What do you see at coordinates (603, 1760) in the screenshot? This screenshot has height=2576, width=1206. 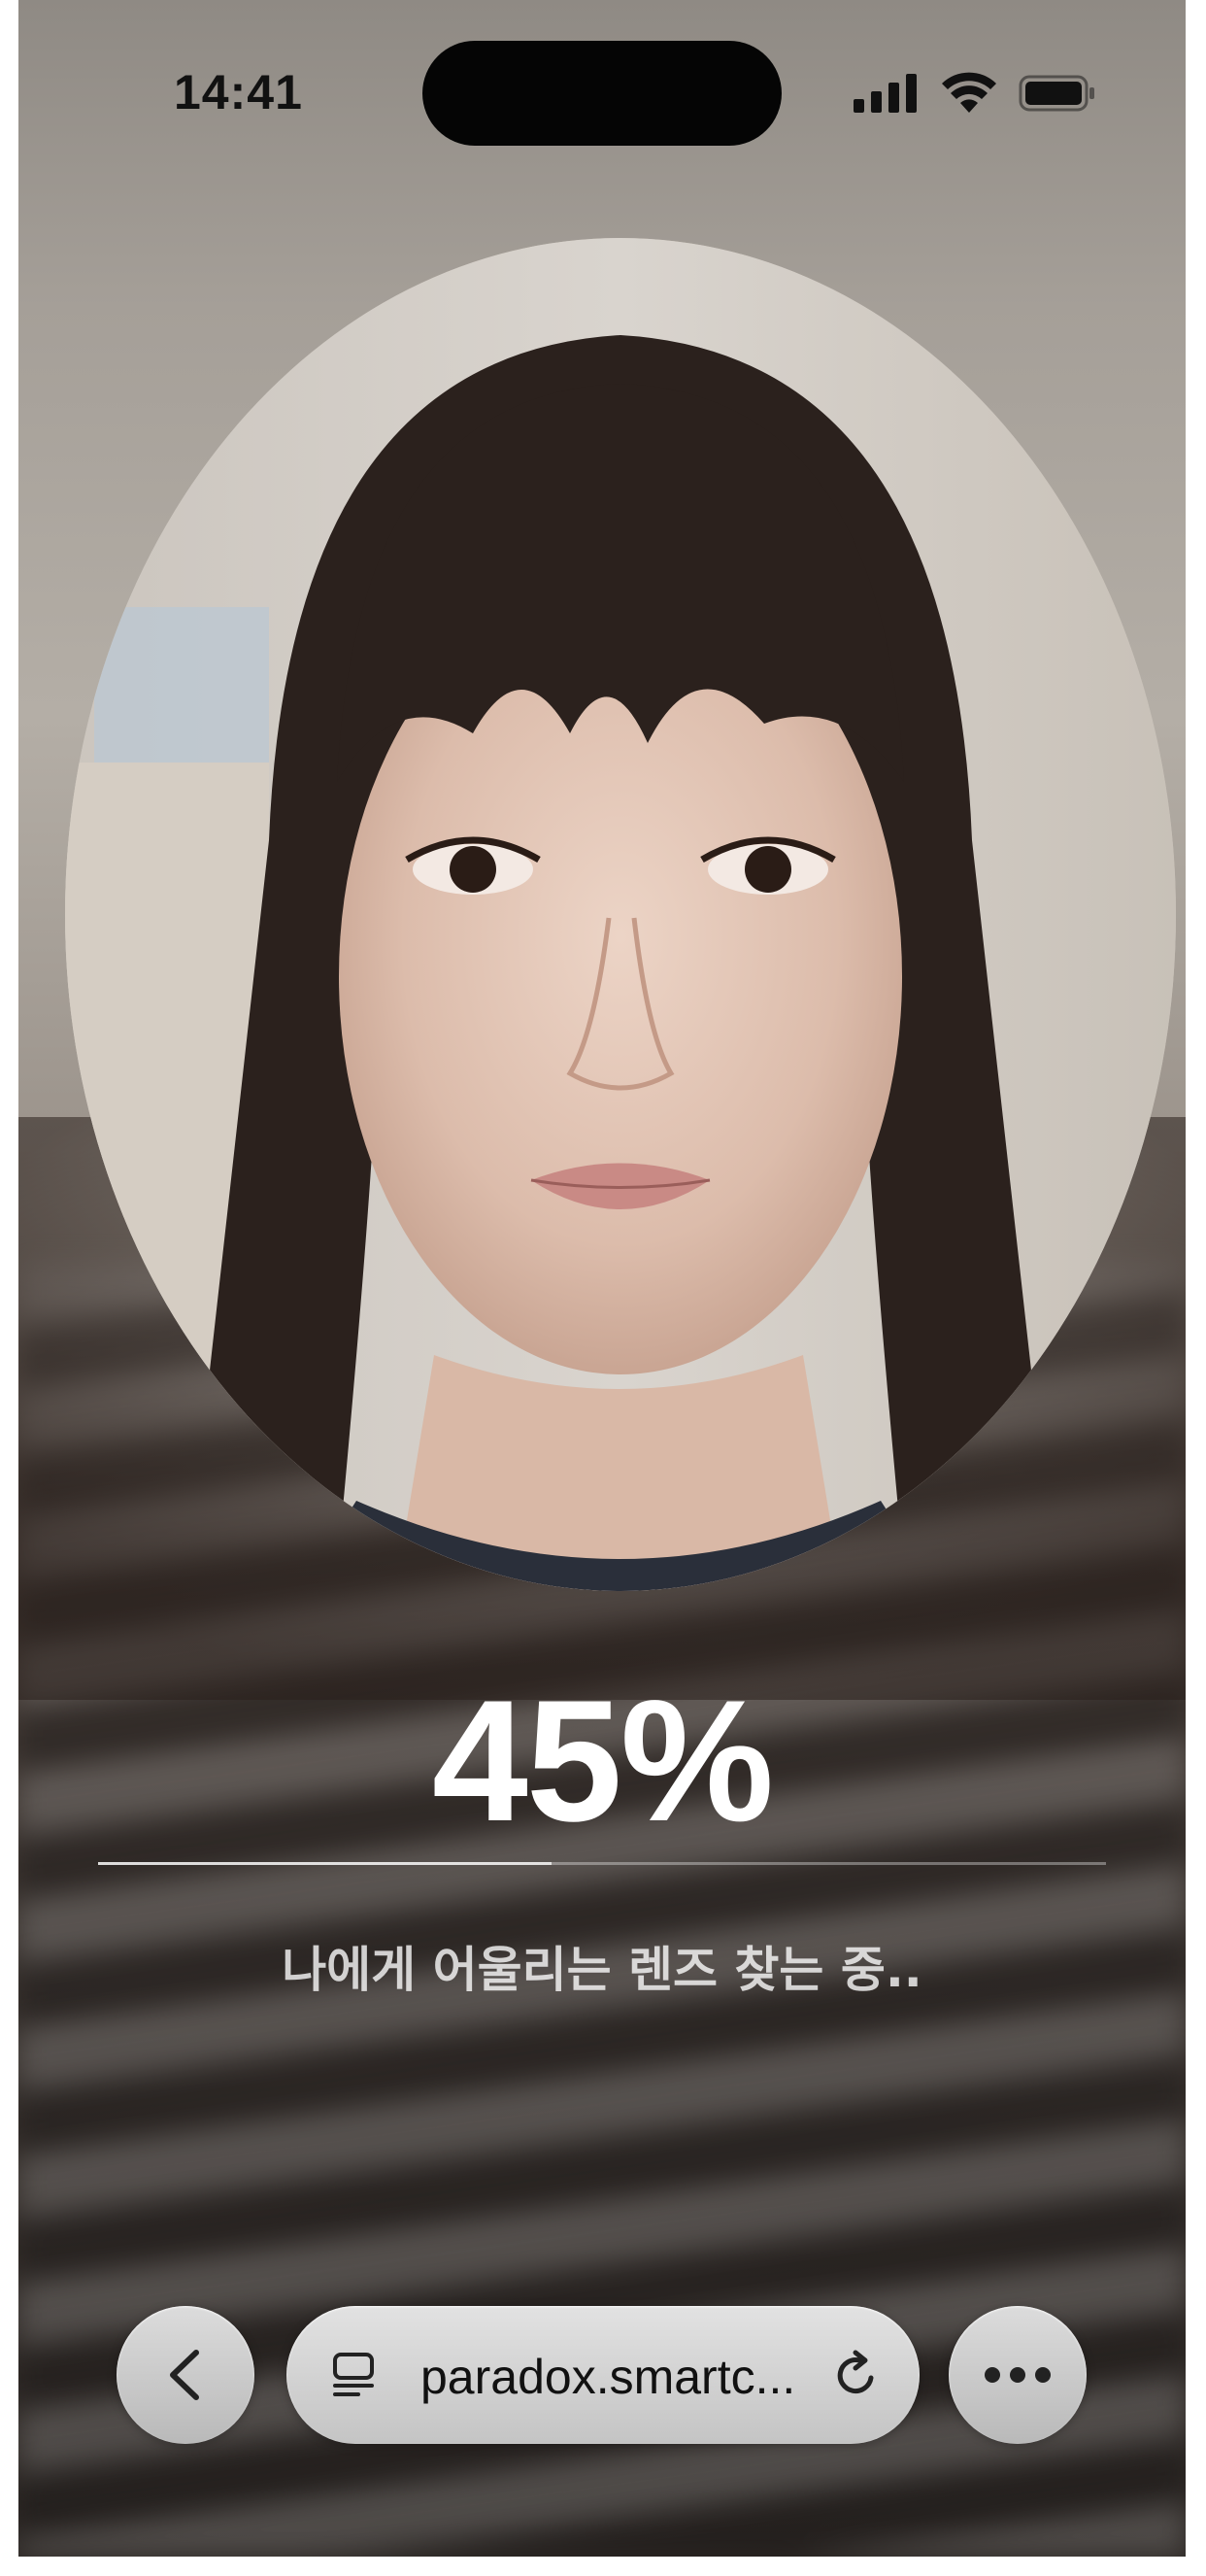 I see `progress-percent: 45%` at bounding box center [603, 1760].